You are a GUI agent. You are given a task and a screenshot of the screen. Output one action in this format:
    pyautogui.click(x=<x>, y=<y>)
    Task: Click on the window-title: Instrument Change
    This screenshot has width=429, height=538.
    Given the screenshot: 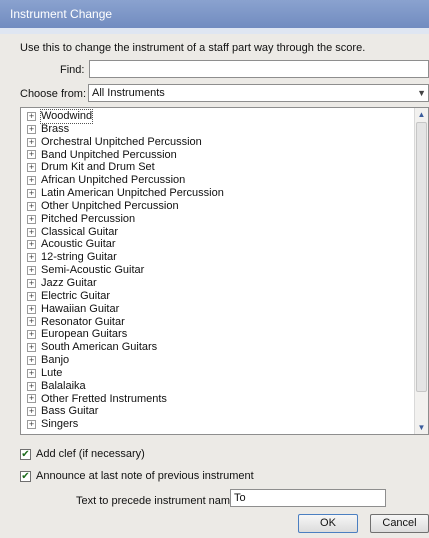 What is the action you would take?
    pyautogui.click(x=61, y=14)
    